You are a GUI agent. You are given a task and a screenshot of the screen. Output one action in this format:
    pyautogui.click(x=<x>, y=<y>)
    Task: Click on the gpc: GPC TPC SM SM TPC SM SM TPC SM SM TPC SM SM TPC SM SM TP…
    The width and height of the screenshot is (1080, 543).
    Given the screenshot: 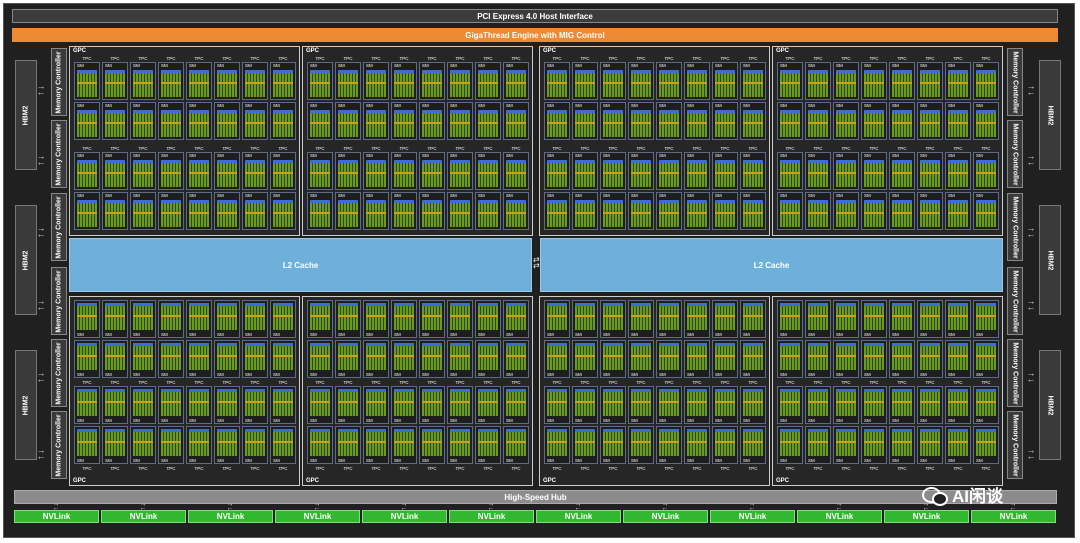 What is the action you would take?
    pyautogui.click(x=887, y=141)
    